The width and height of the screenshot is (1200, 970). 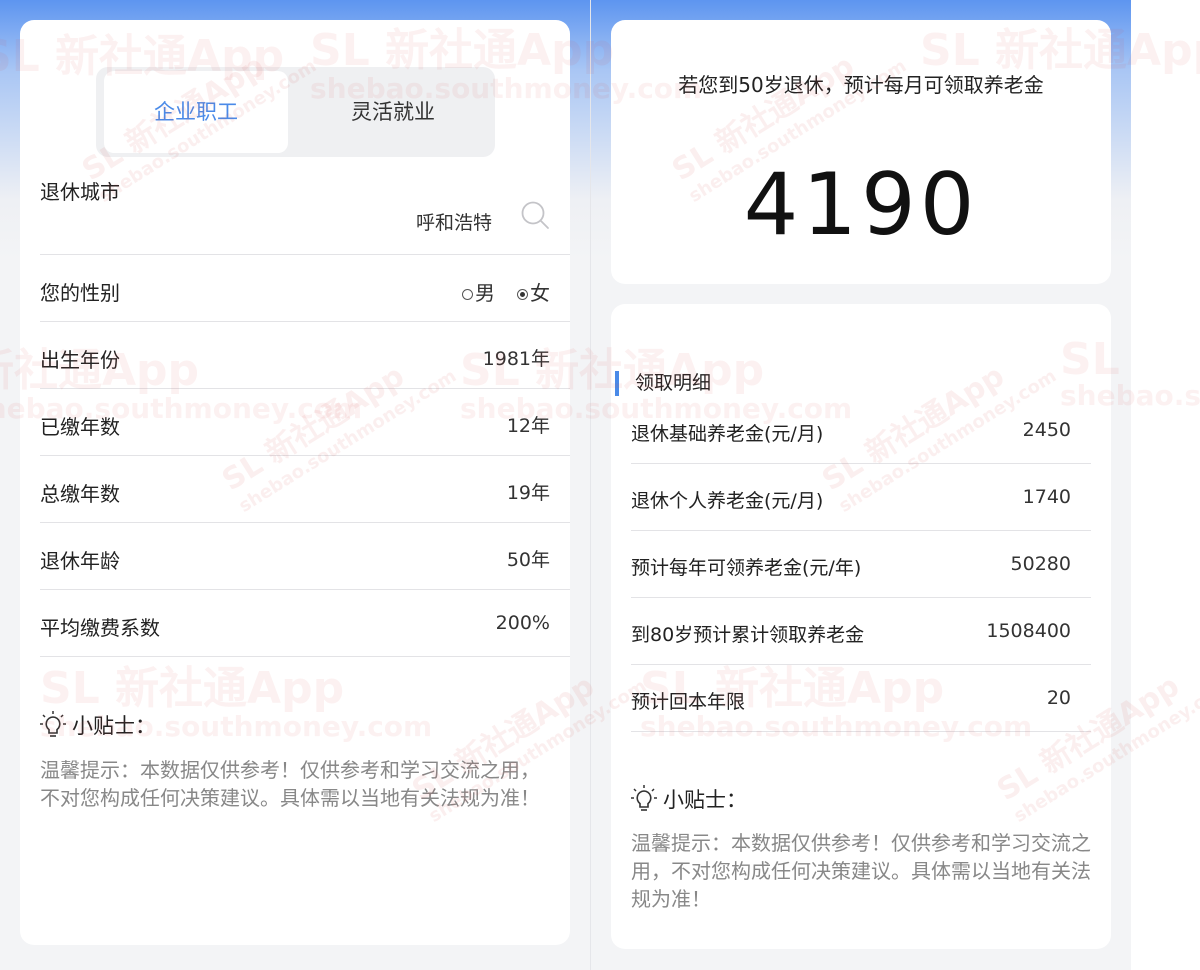 What do you see at coordinates (746, 568) in the screenshot?
I see `detail-row-label: 预计每年可领养老金(元/年)` at bounding box center [746, 568].